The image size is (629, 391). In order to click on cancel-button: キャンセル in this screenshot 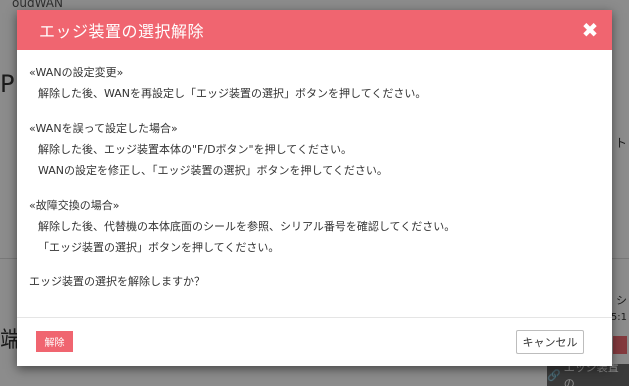, I will do `click(550, 342)`.